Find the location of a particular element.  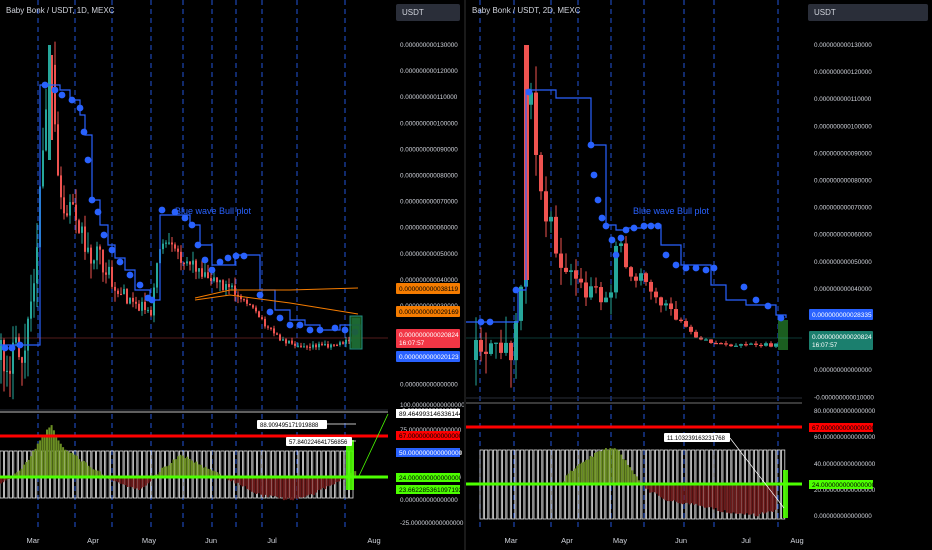

tooltip-text: 11.103239163231768 is located at coordinates (696, 439).